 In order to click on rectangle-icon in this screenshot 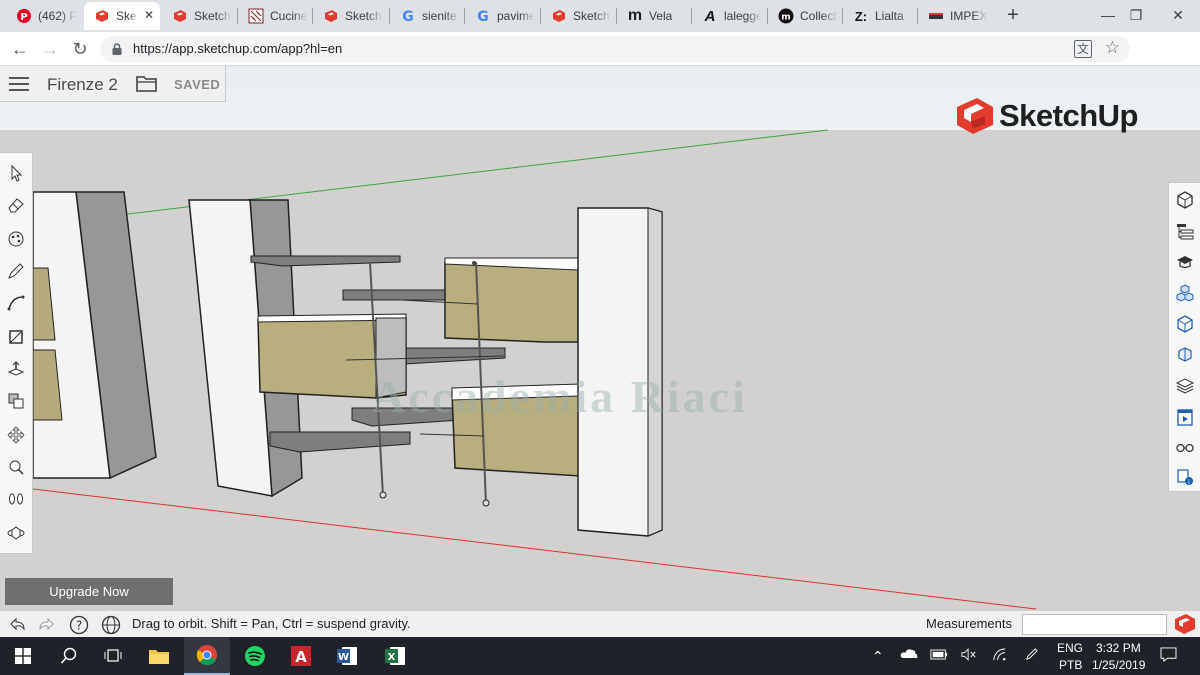, I will do `click(16, 337)`.